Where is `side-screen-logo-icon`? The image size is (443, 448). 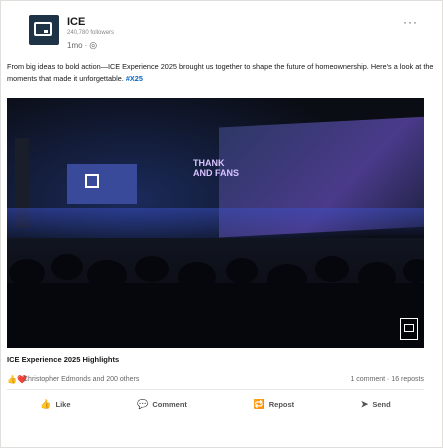
side-screen-logo-icon is located at coordinates (92, 181).